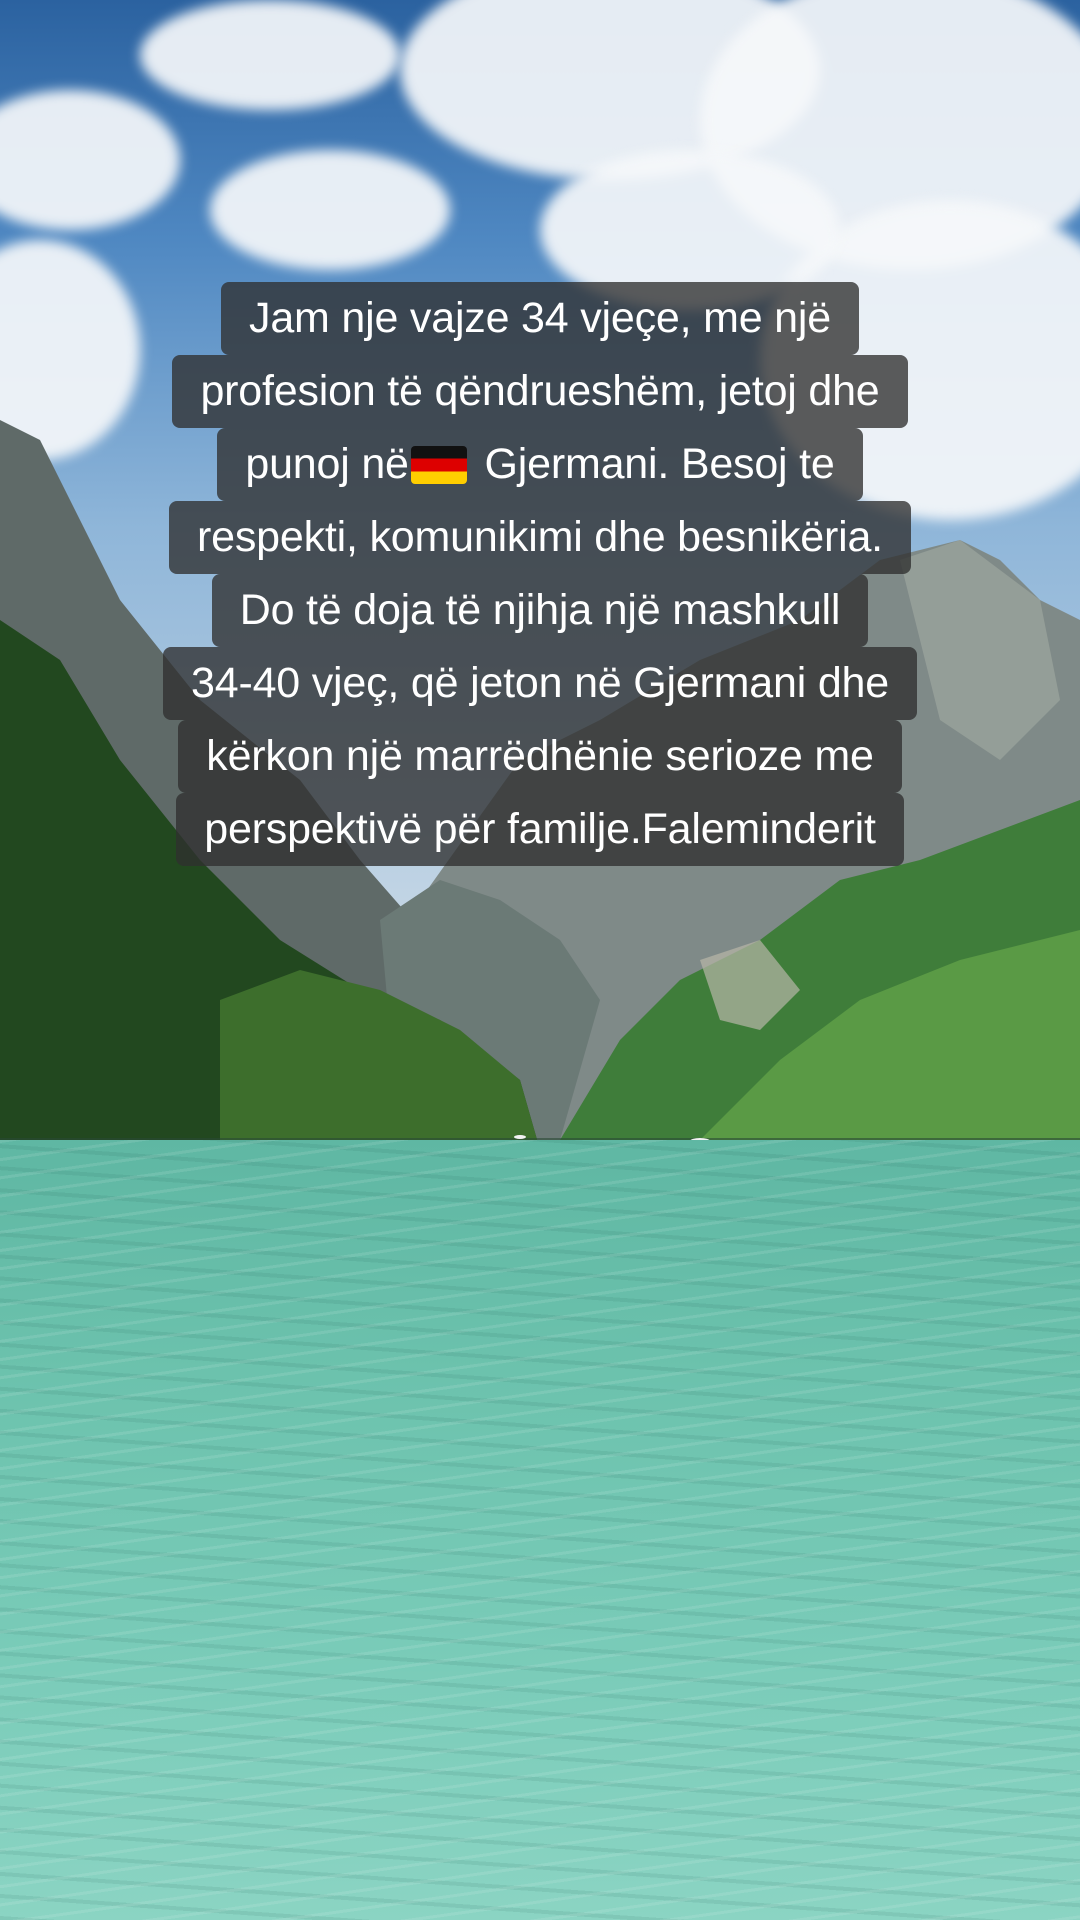 This screenshot has height=1920, width=1080. Describe the element at coordinates (540, 756) in the screenshot. I see `caption-line: kërkon një marrëdhënie serioze me` at that location.